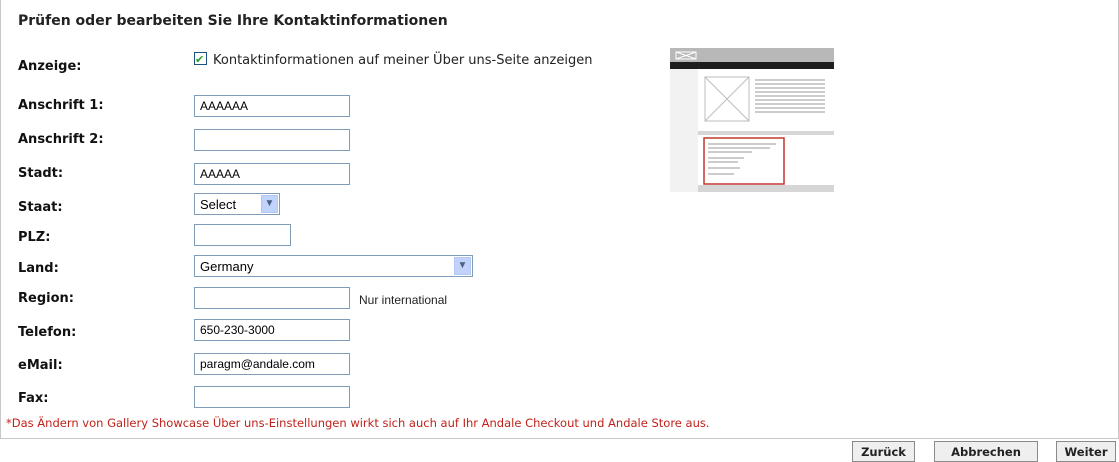  I want to click on fax-input, so click(272, 397).